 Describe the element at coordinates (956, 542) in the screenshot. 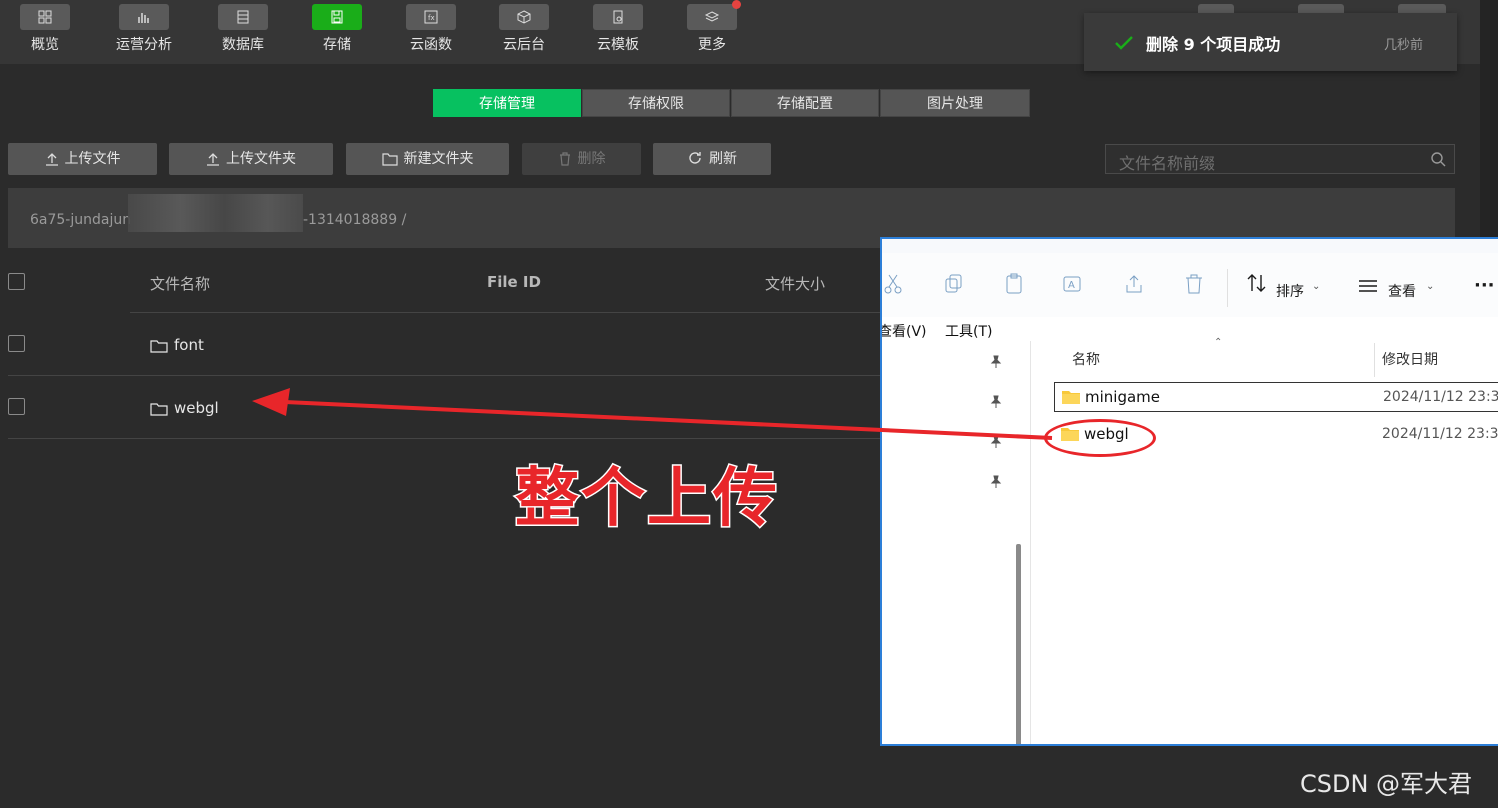

I see `explorer-nav-pane` at that location.